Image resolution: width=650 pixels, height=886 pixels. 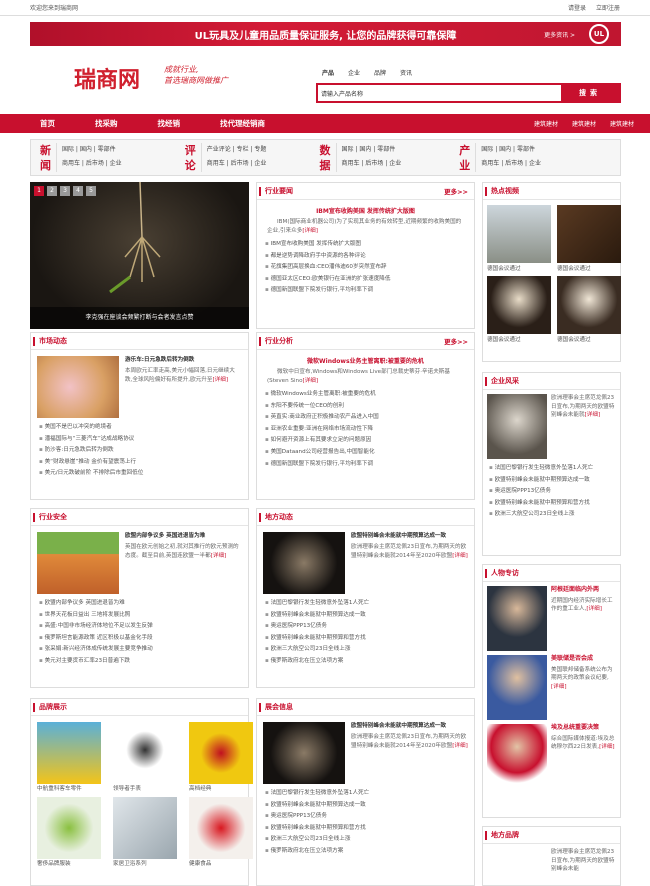 I want to click on product-card: 健康食品, so click(x=221, y=833).